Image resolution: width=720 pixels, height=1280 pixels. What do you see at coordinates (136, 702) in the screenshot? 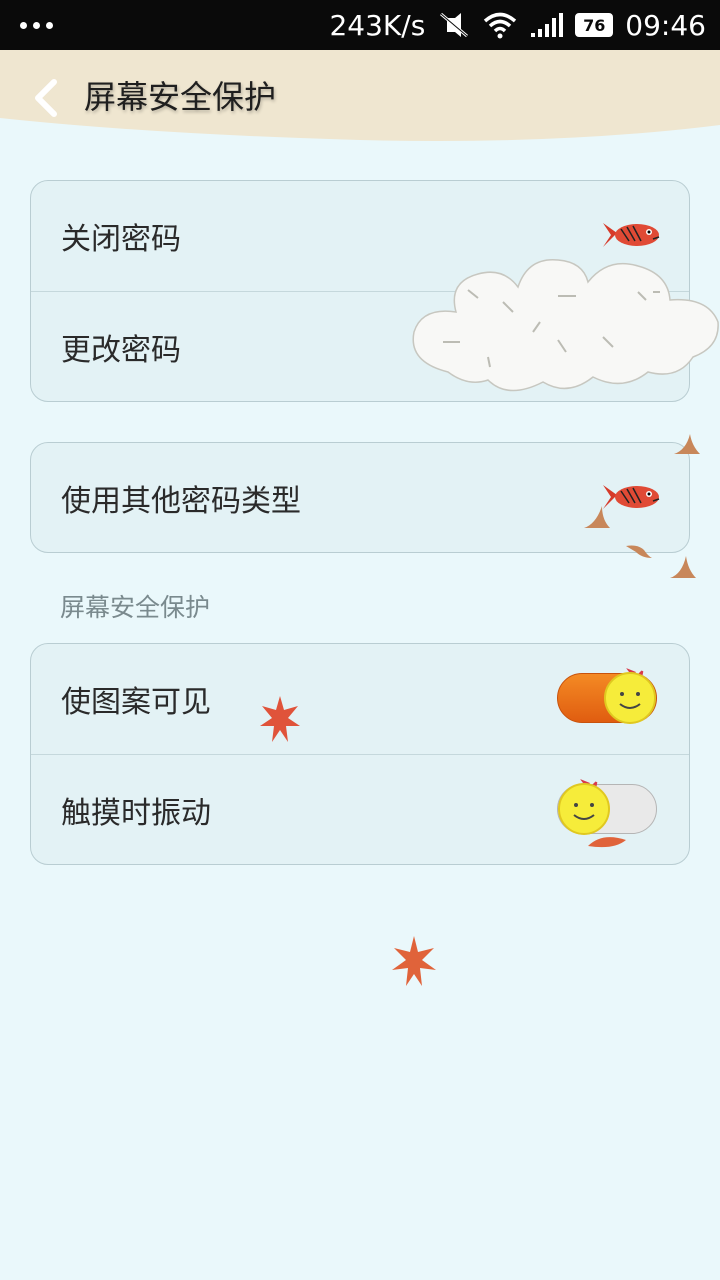
I see `row-label: 使图案可见` at bounding box center [136, 702].